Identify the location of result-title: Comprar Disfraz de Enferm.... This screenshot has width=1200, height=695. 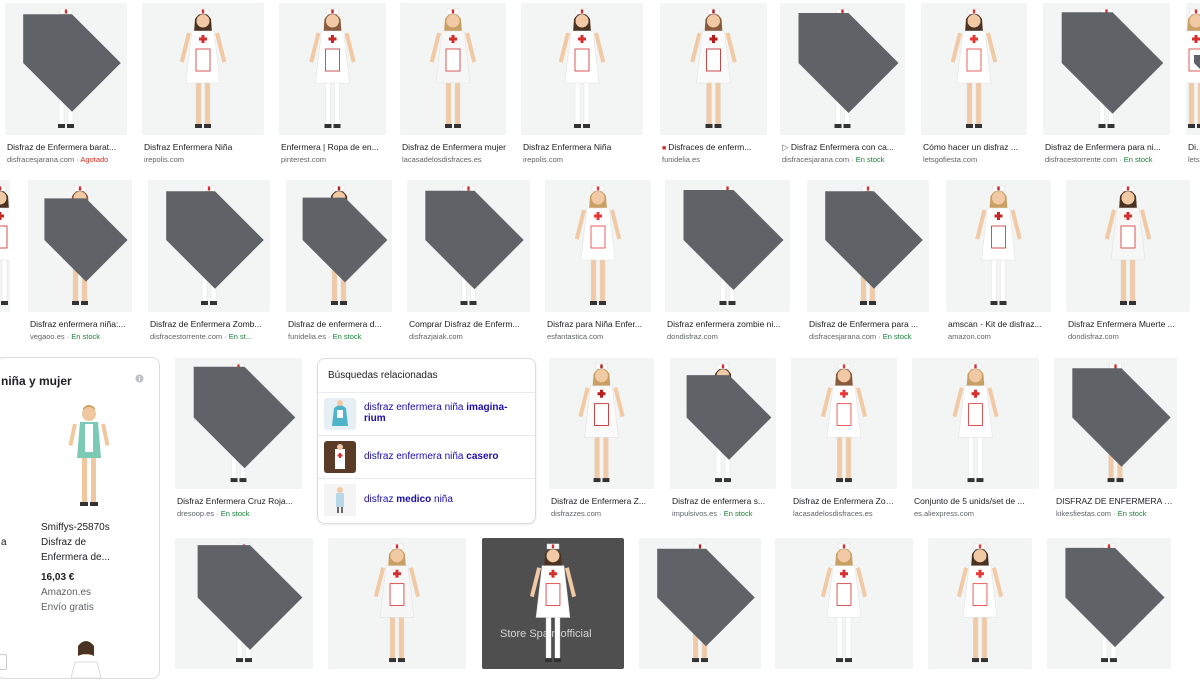
(469, 324).